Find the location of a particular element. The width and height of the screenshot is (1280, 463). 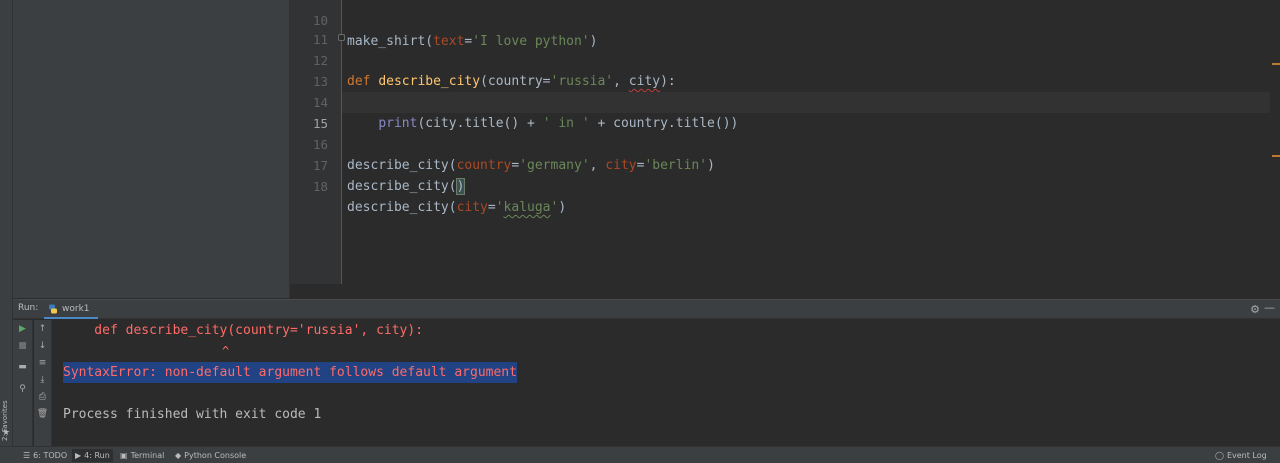

python-icon: ◆ is located at coordinates (178, 455).